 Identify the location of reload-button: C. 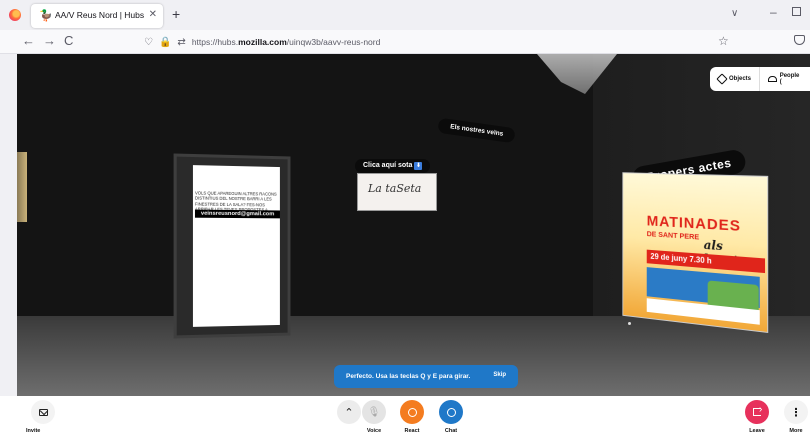
(68, 41).